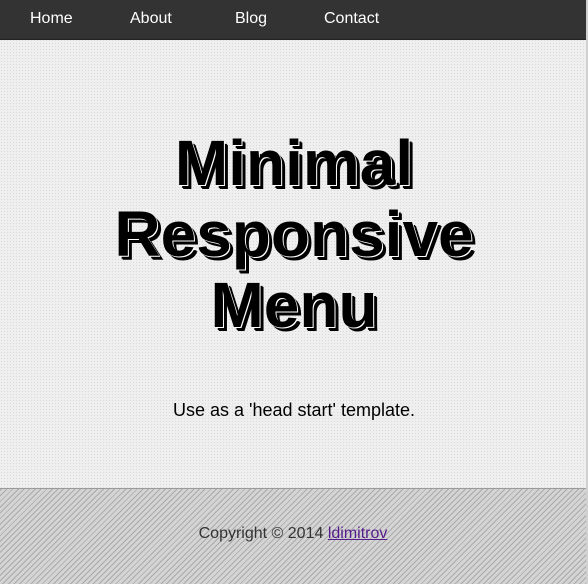 The width and height of the screenshot is (588, 584). Describe the element at coordinates (151, 19) in the screenshot. I see `nav-about-link: About` at that location.